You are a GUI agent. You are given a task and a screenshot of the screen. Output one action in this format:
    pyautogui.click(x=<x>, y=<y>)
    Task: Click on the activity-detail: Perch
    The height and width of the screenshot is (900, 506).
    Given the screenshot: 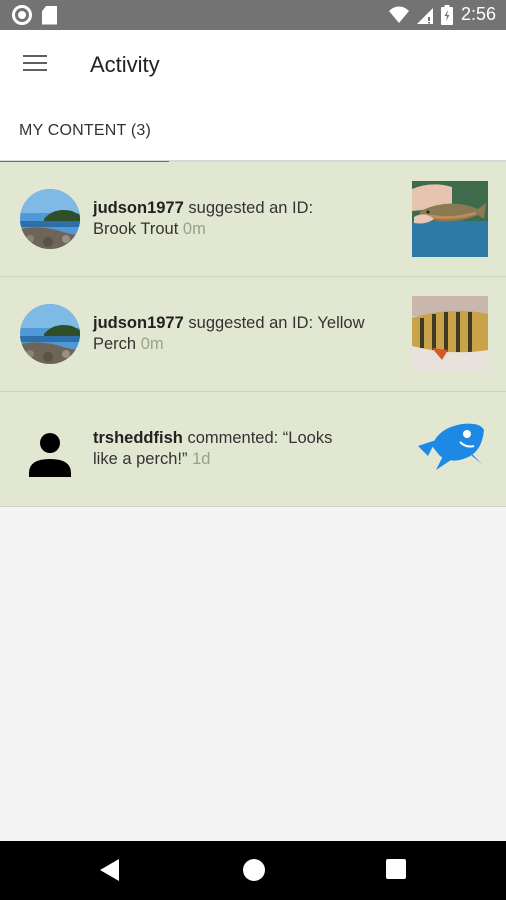 What is the action you would take?
    pyautogui.click(x=115, y=344)
    